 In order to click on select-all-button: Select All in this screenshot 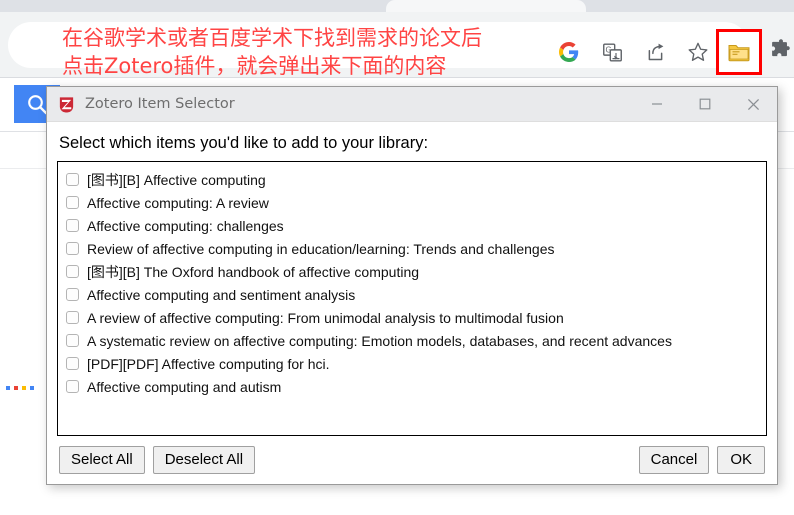, I will do `click(102, 460)`.